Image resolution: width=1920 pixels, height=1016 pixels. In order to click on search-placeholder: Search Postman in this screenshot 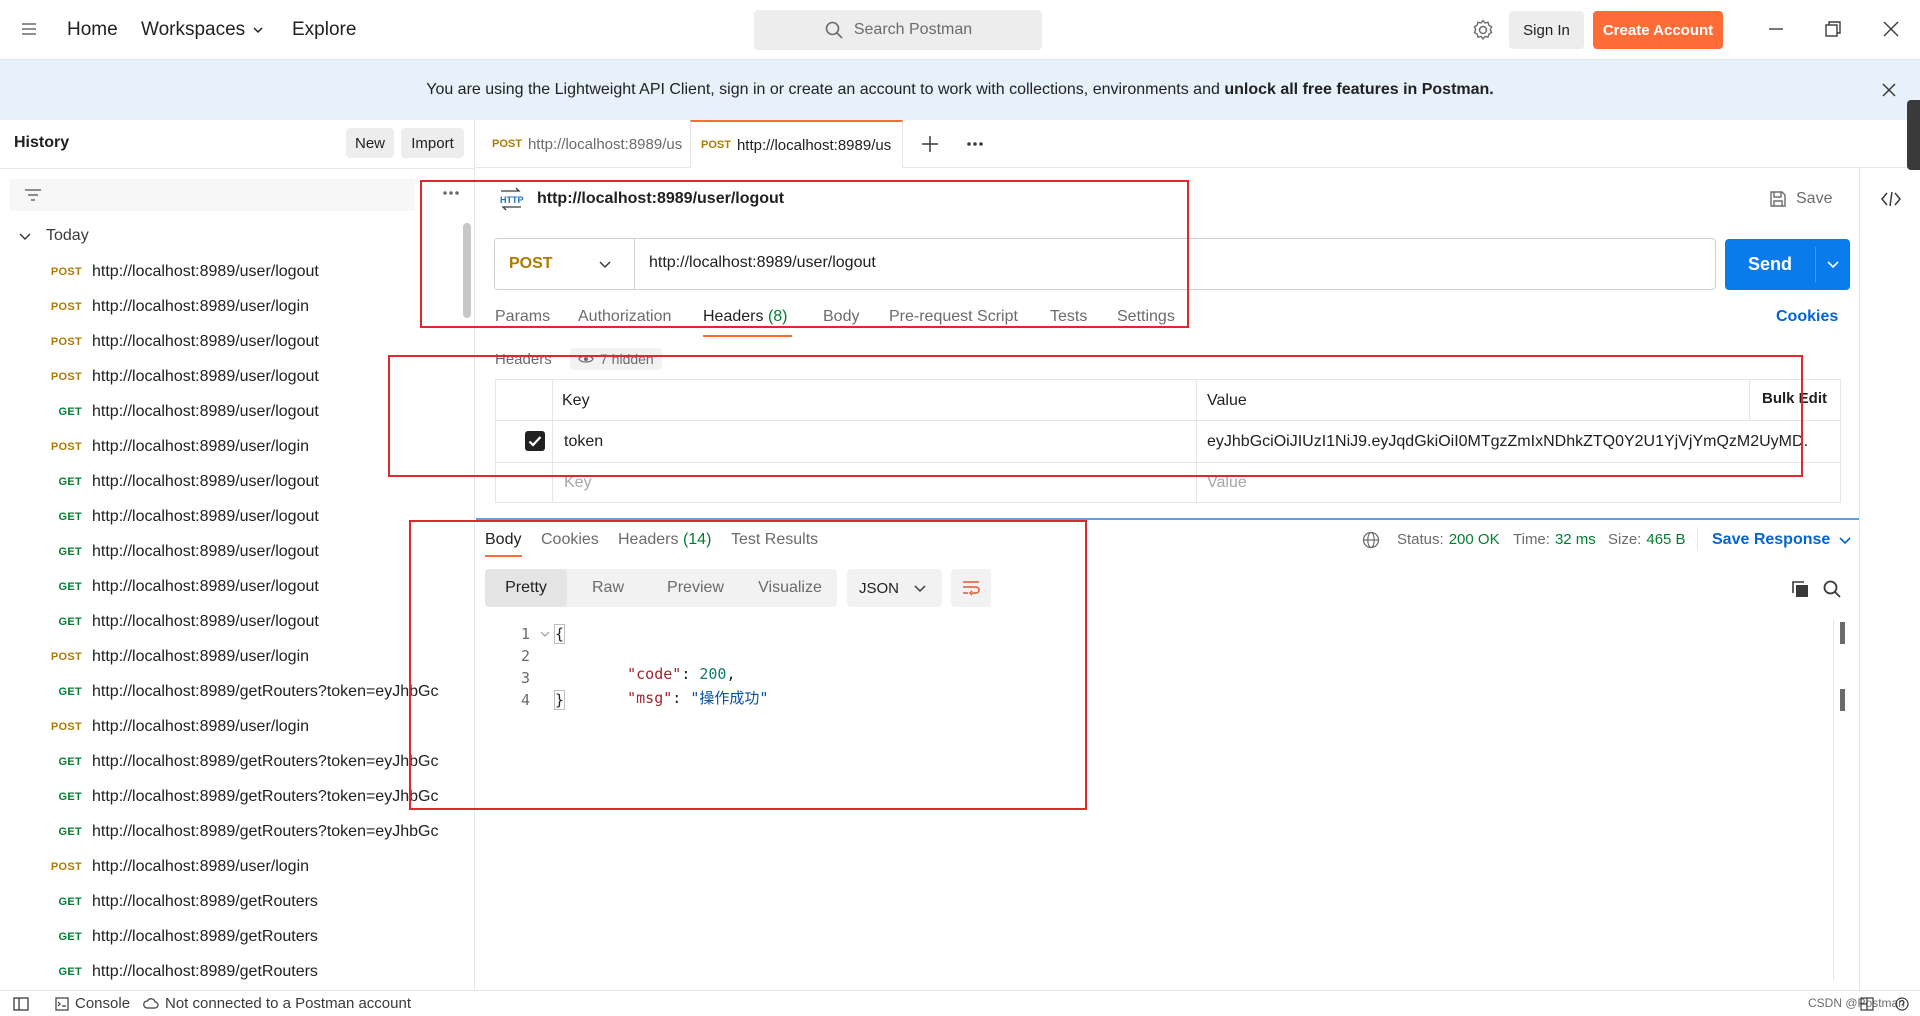, I will do `click(913, 29)`.